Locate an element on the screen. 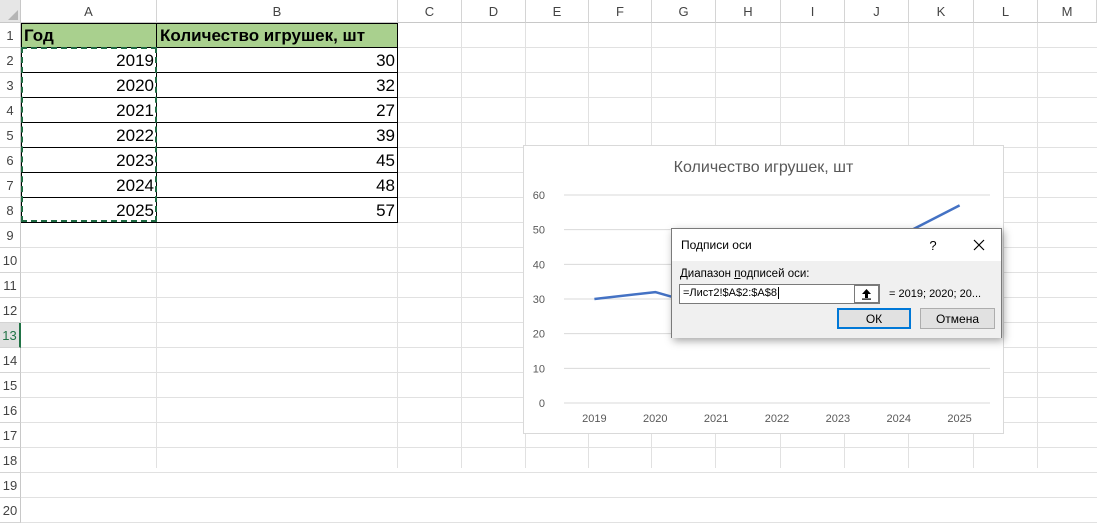 The image size is (1097, 523). year-cell: 2024 is located at coordinates (89, 185).